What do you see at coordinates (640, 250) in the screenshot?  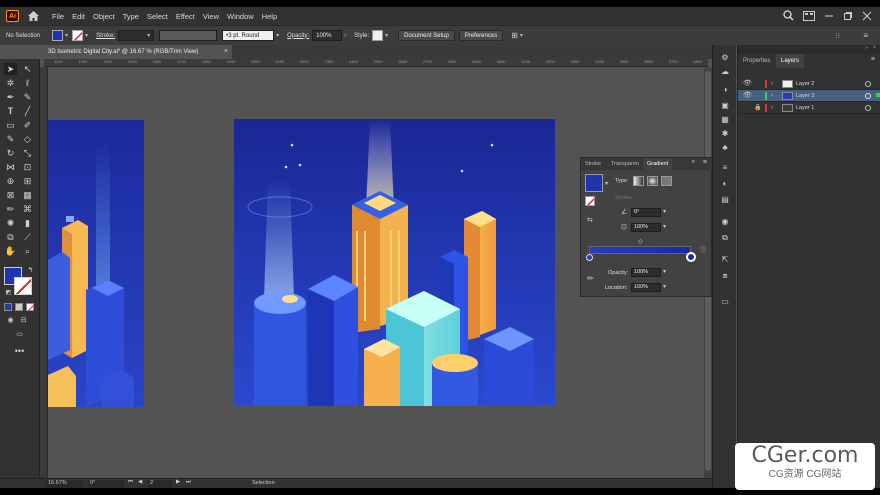 I see `gradient-slider` at bounding box center [640, 250].